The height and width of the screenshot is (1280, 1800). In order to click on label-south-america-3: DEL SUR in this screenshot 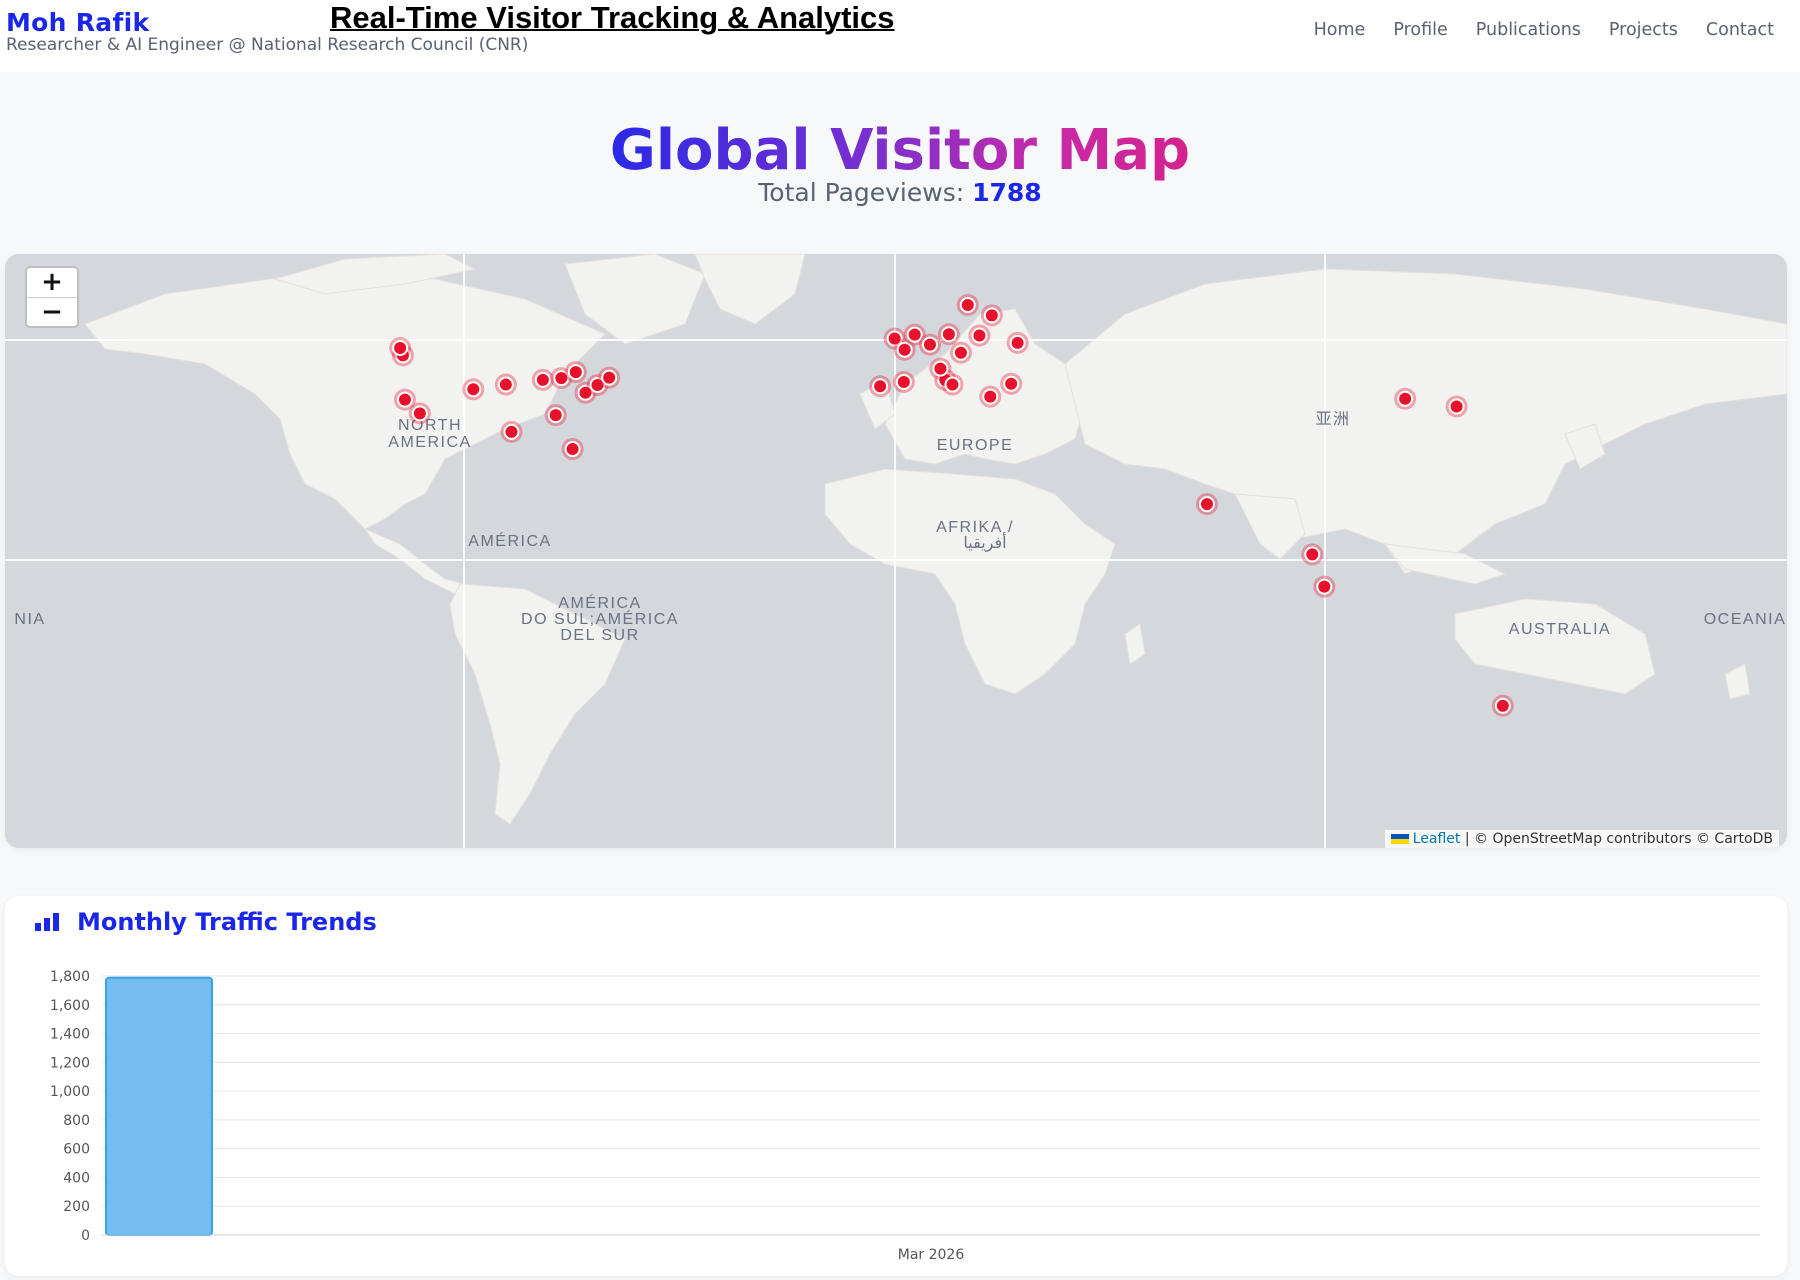, I will do `click(599, 635)`.